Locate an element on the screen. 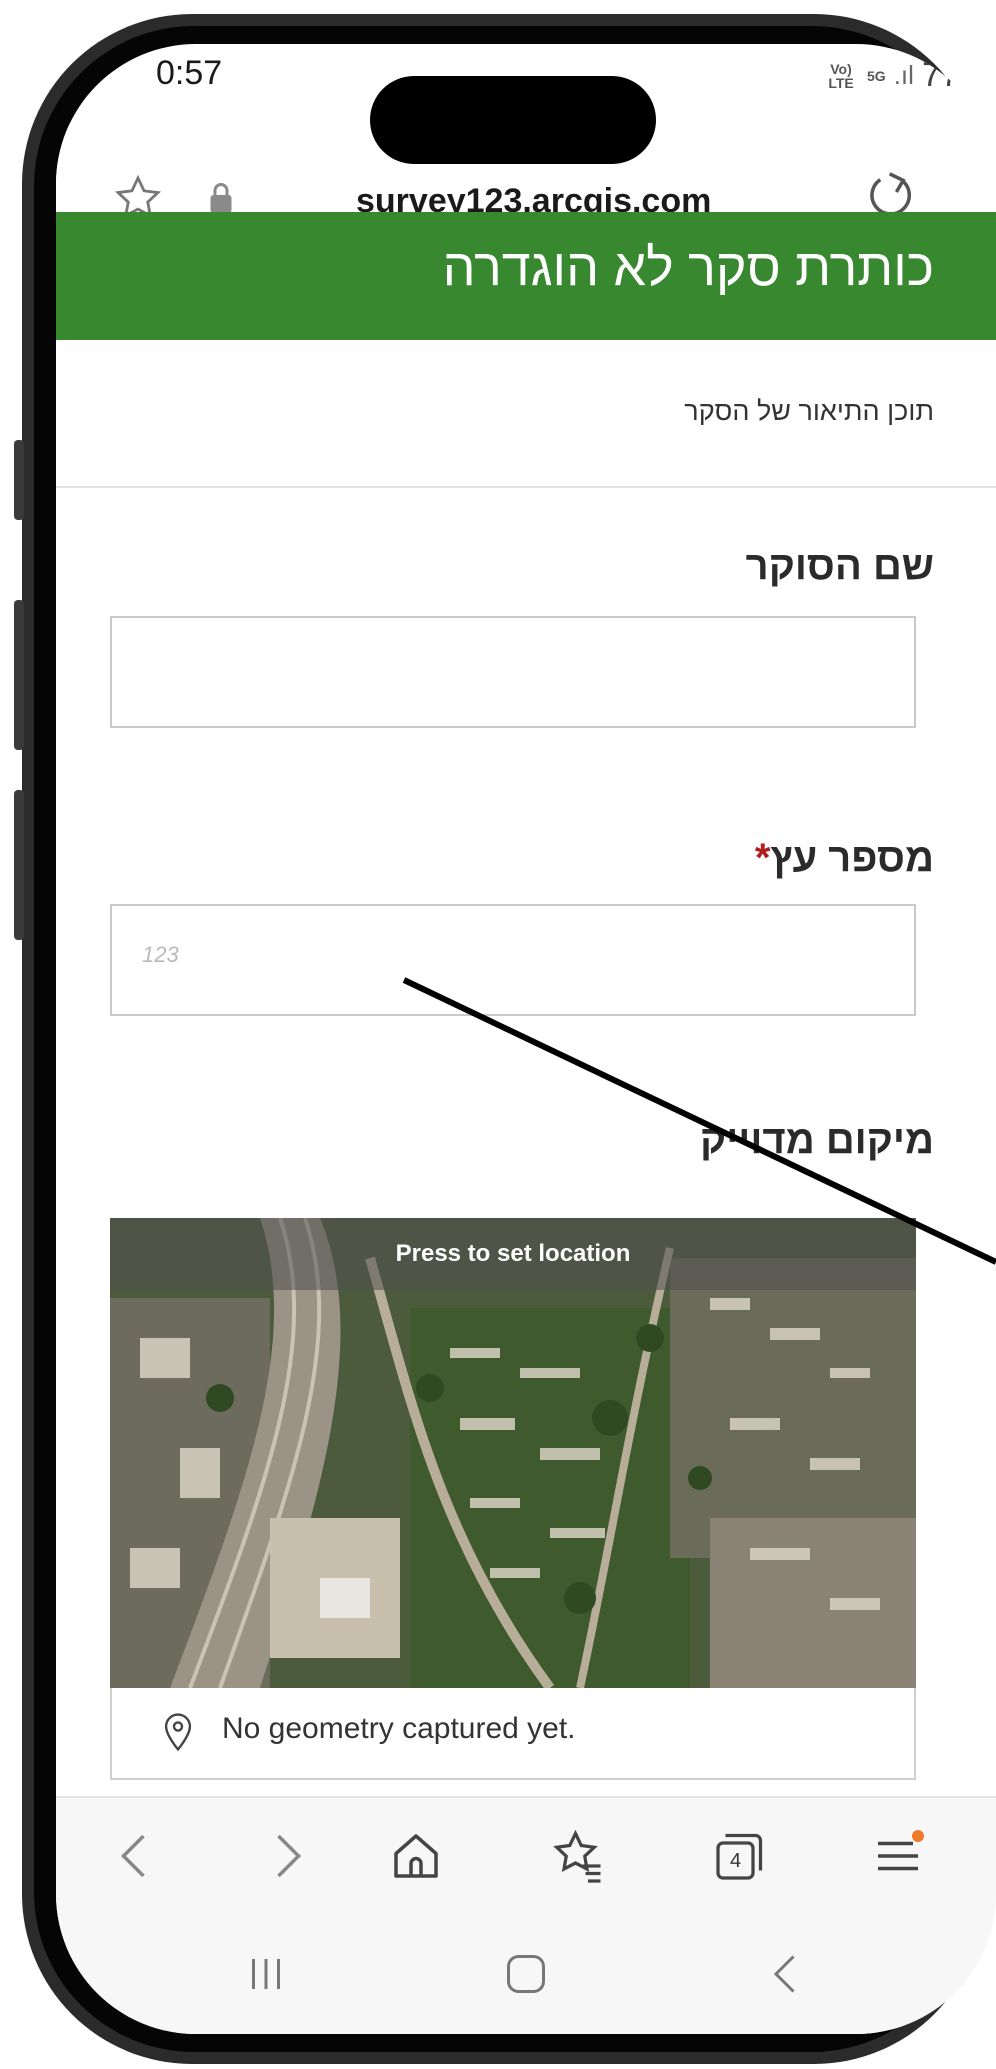  location-label: מיקום מדוייק is located at coordinates (817, 1140).